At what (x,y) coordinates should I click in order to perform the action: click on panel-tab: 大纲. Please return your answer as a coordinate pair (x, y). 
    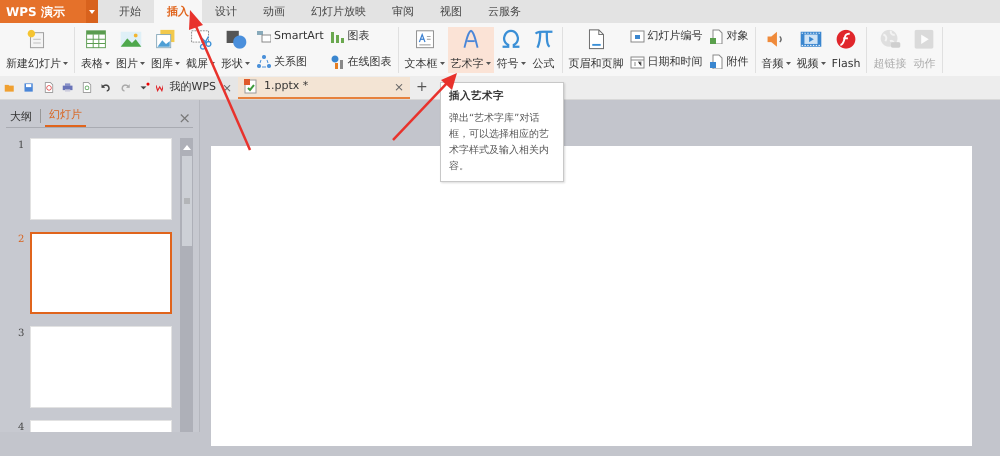
    Looking at the image, I should click on (21, 116).